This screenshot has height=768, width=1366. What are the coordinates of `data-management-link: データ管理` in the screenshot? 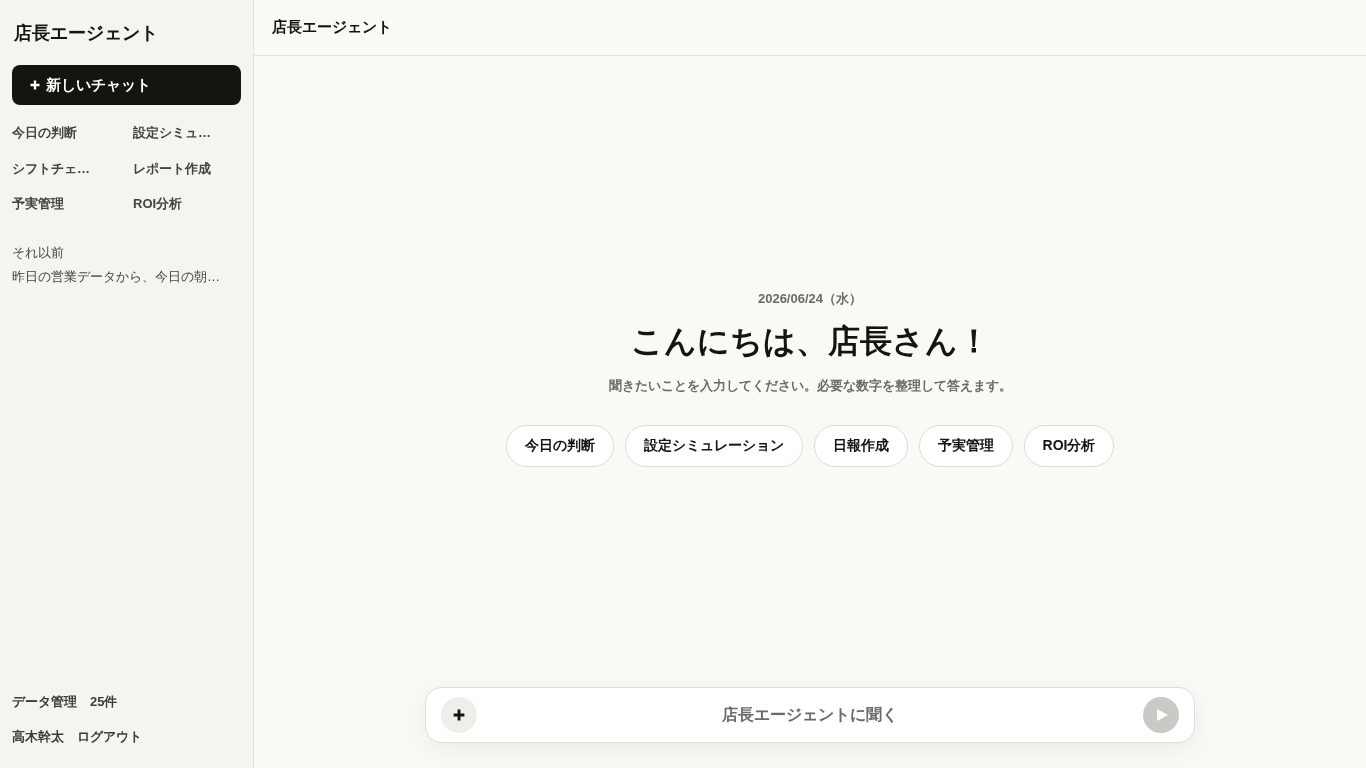 It's located at (44, 702).